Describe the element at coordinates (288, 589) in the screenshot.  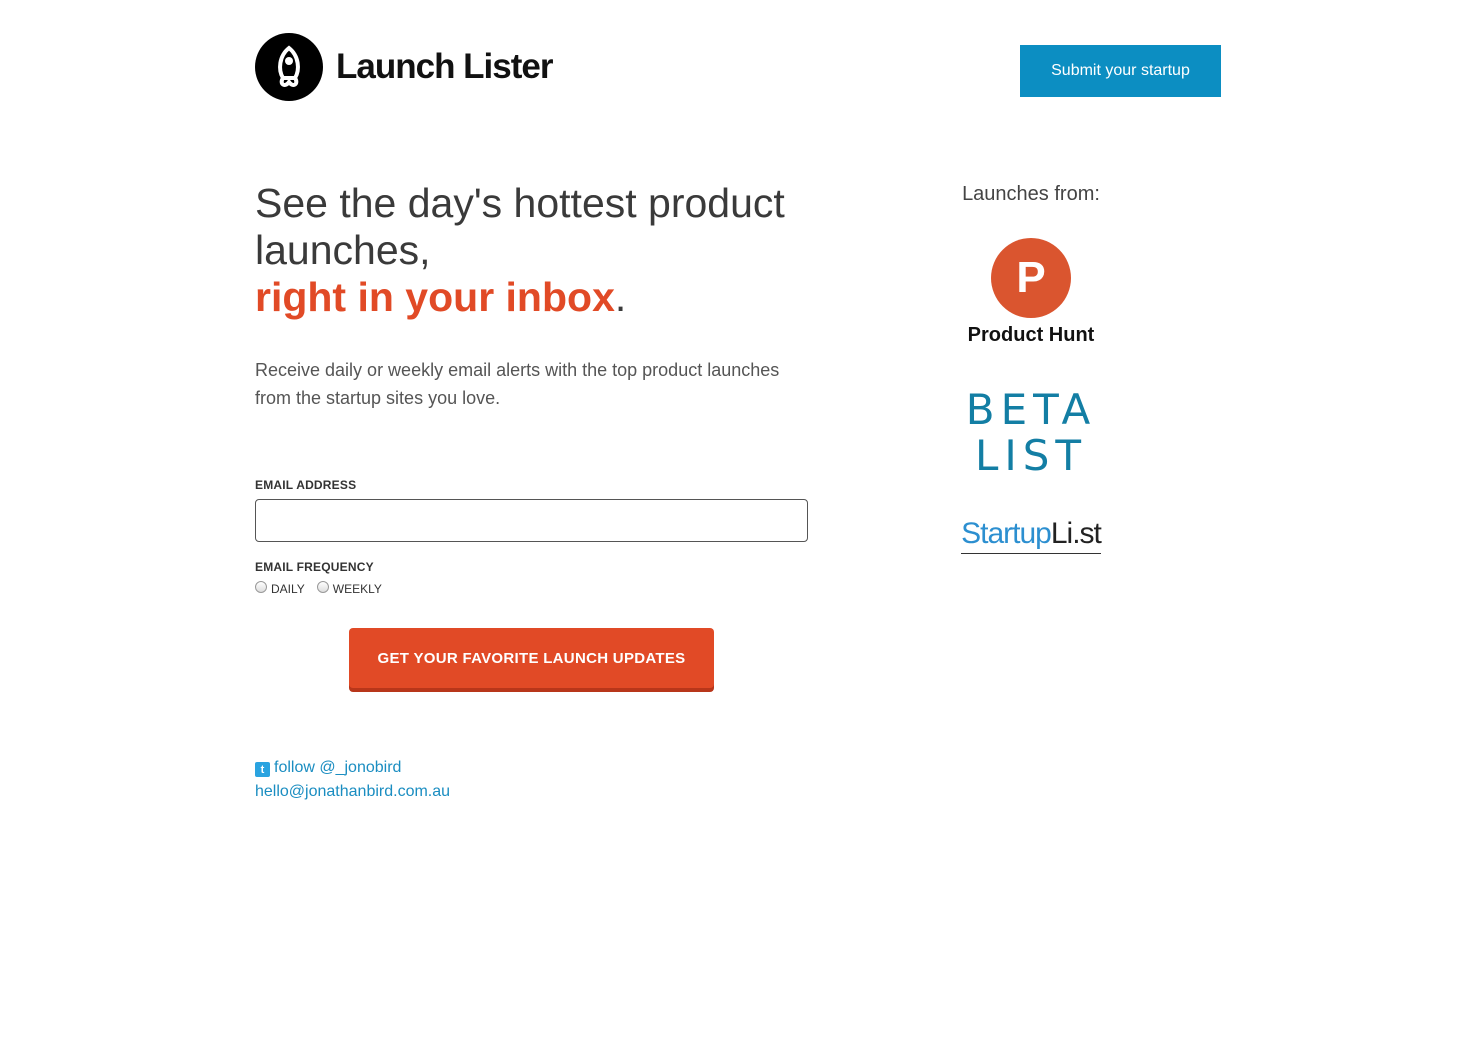
I see `daily-label: Daily` at that location.